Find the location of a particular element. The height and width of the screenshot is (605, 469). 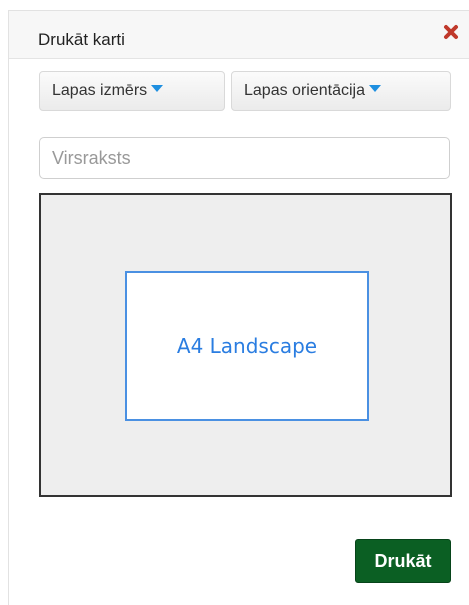

page-preview-label: A4 Landscape is located at coordinates (247, 346).